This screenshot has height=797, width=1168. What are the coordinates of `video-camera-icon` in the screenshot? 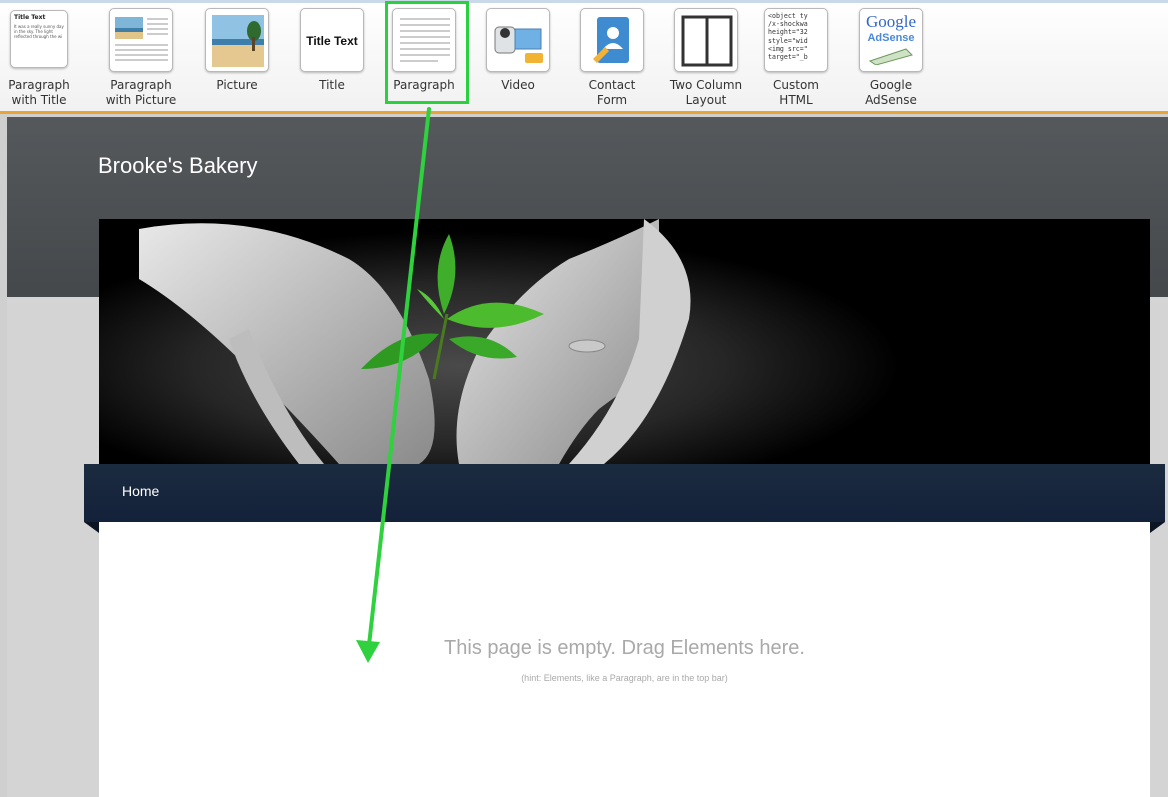 It's located at (518, 40).